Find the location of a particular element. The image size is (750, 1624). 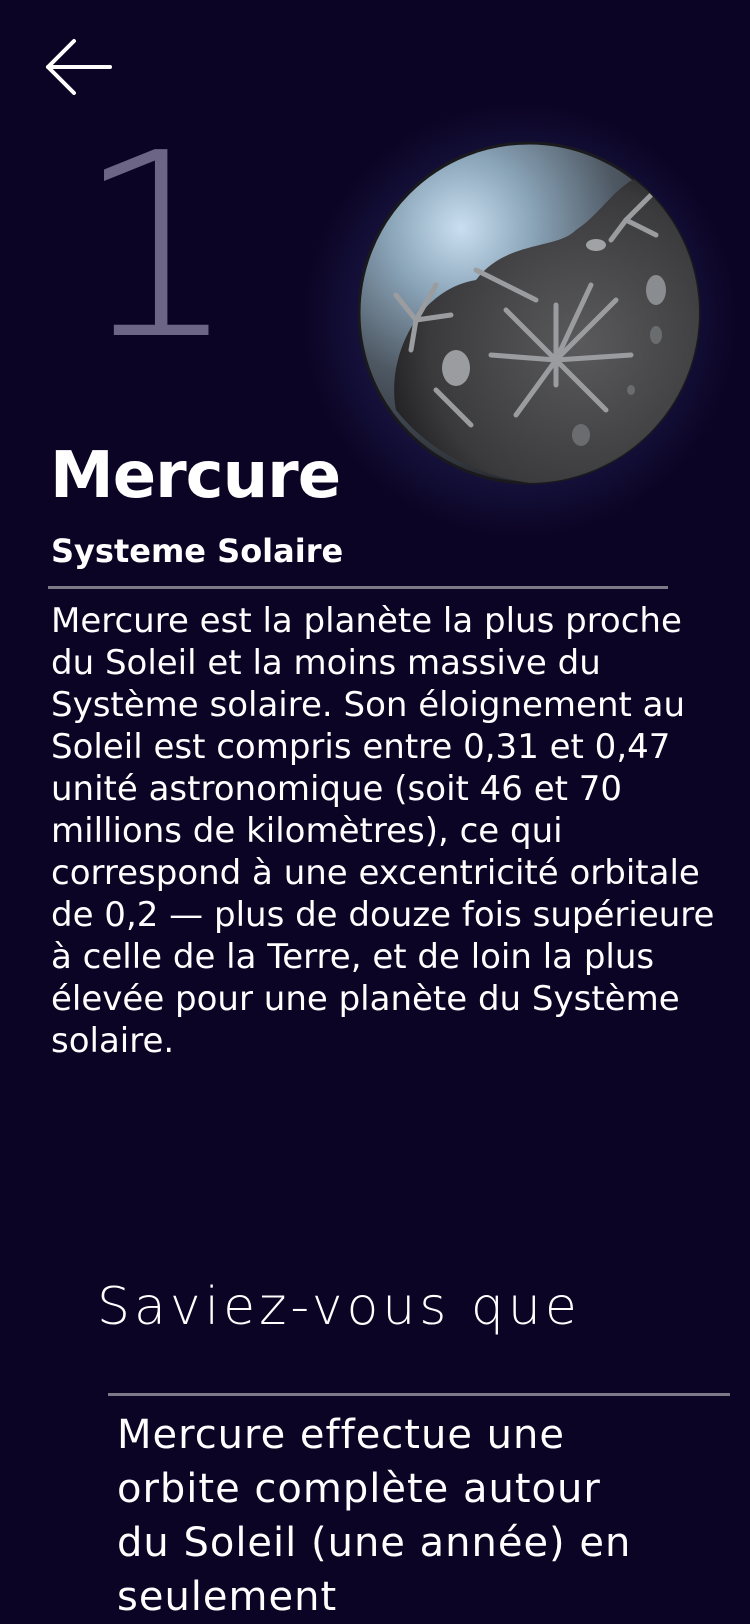

planet-name: Mercure is located at coordinates (195, 476).